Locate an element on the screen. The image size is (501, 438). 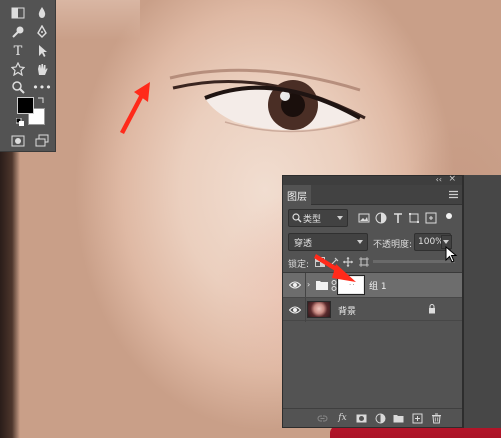
annotation-arrow-head is located at coordinates (344, 273).